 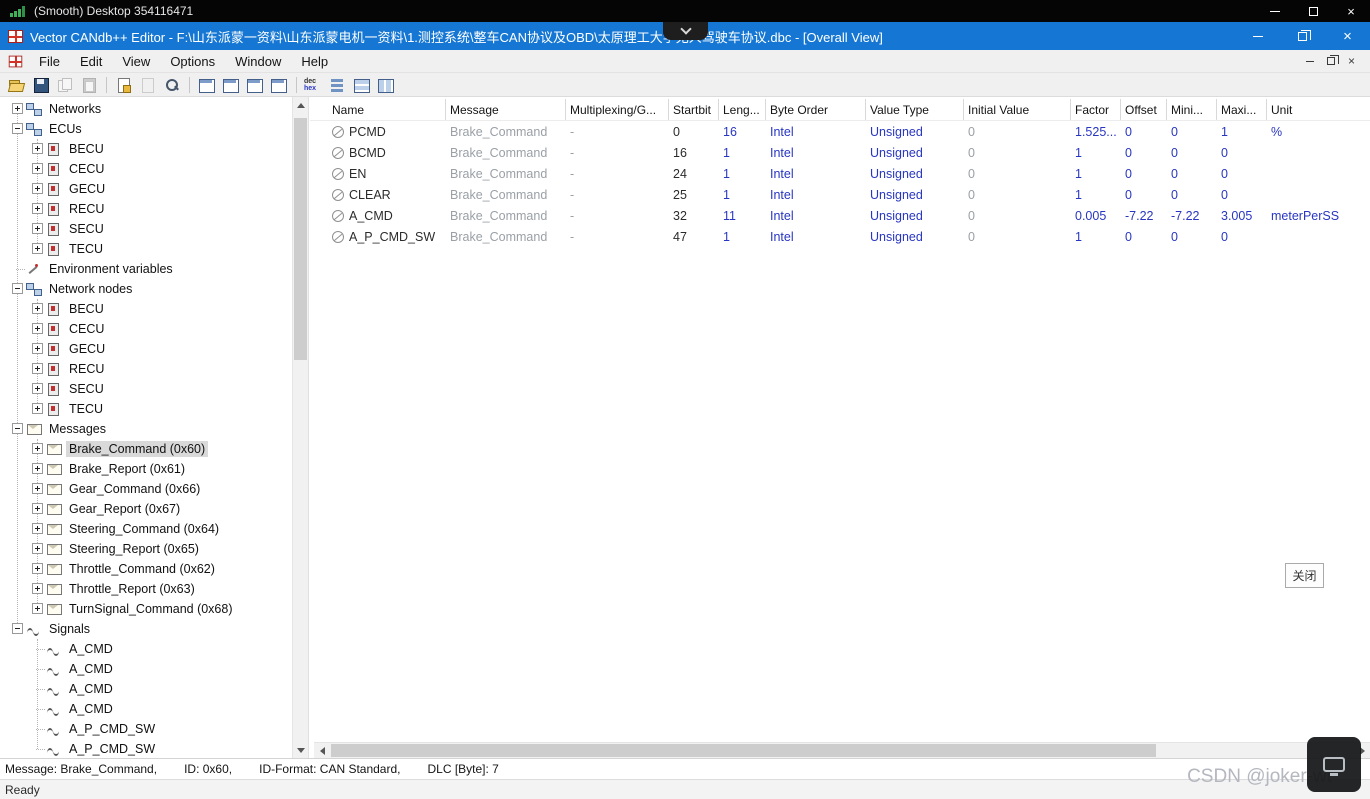 I want to click on tree-item: Environment variables, so click(x=146, y=269).